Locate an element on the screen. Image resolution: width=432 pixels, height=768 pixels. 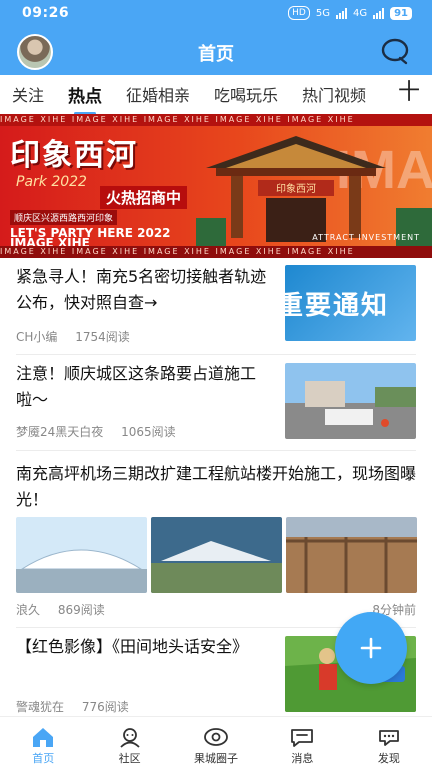
feed-author: CH小编 is located at coordinates (37, 337).